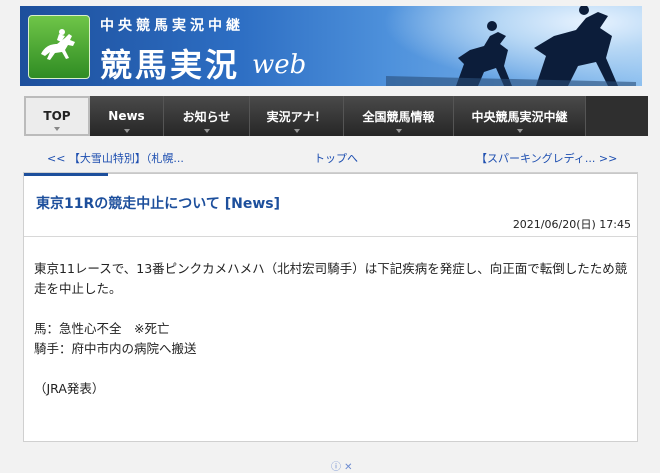 The image size is (660, 473). Describe the element at coordinates (102, 328) in the screenshot. I see `horse-status-line: 馬：急性心不全 ※死亡` at that location.